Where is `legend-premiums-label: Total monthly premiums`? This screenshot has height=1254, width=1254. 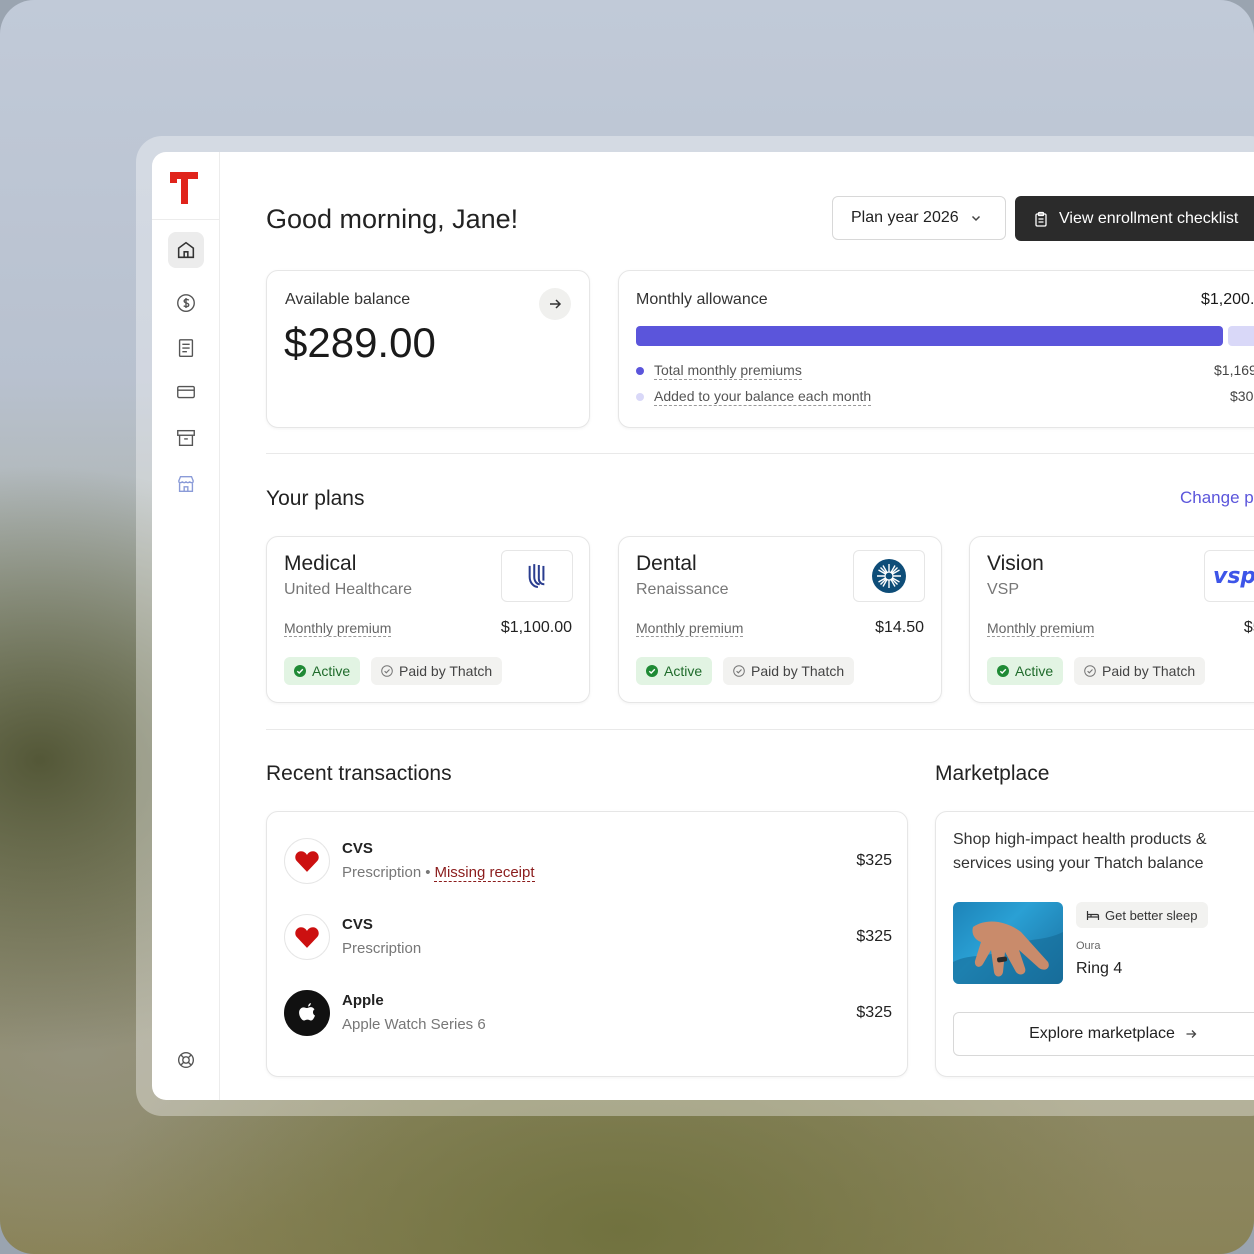
legend-premiums-label: Total monthly premiums is located at coordinates (728, 371).